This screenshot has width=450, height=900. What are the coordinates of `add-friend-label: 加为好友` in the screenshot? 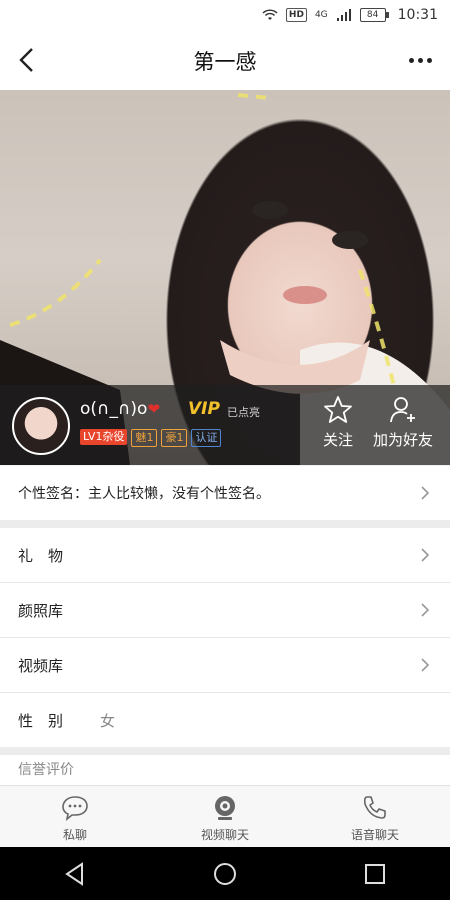 It's located at (402, 440).